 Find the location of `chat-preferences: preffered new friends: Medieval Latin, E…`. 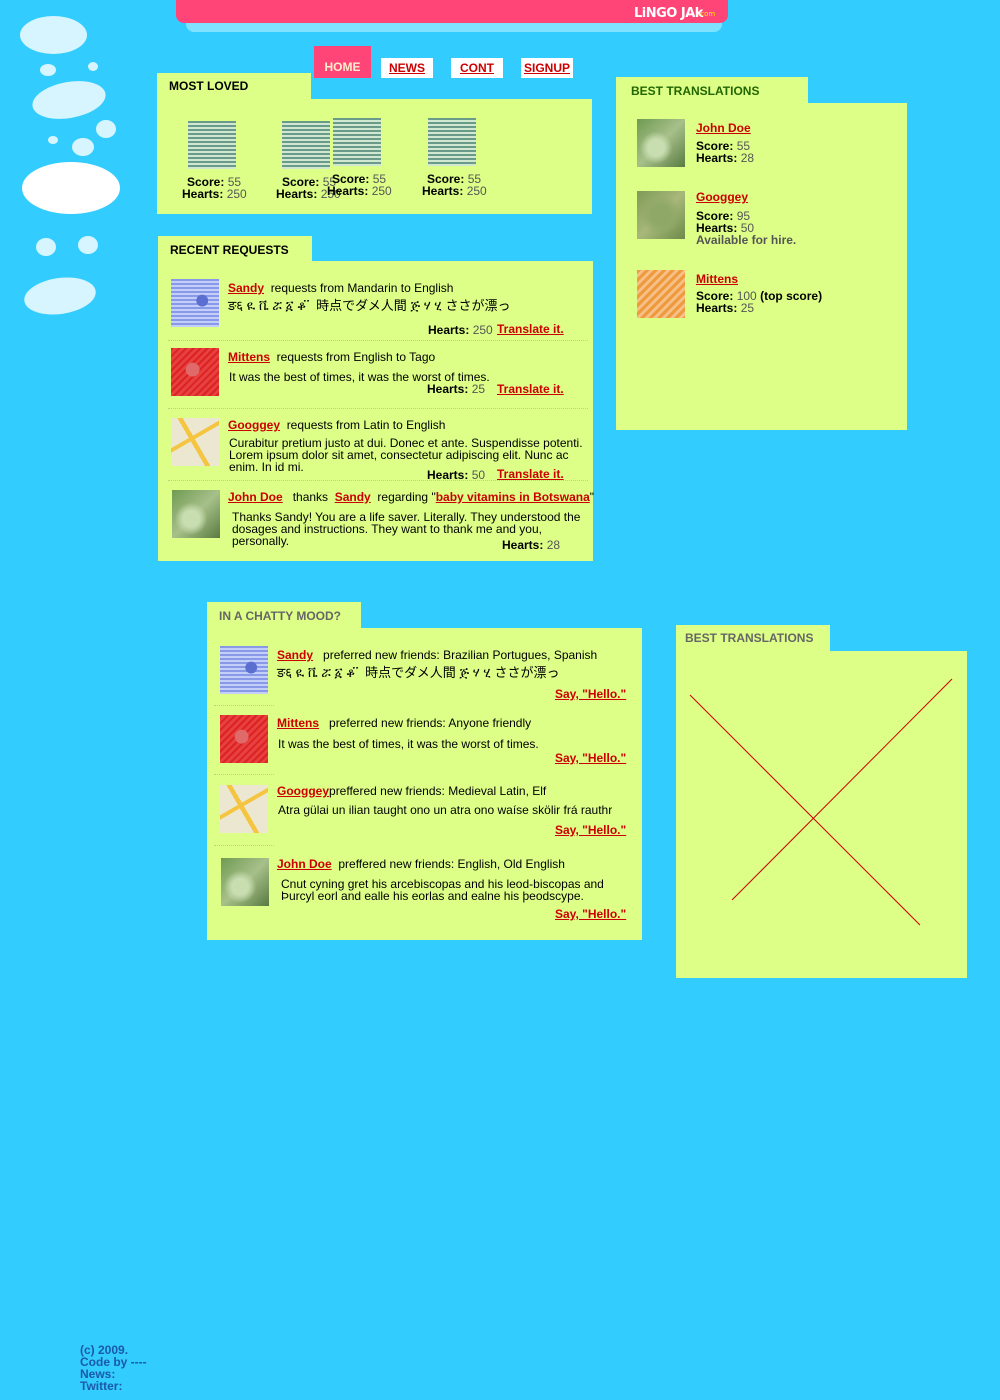

chat-preferences: preffered new friends: Medieval Latin, E… is located at coordinates (438, 791).